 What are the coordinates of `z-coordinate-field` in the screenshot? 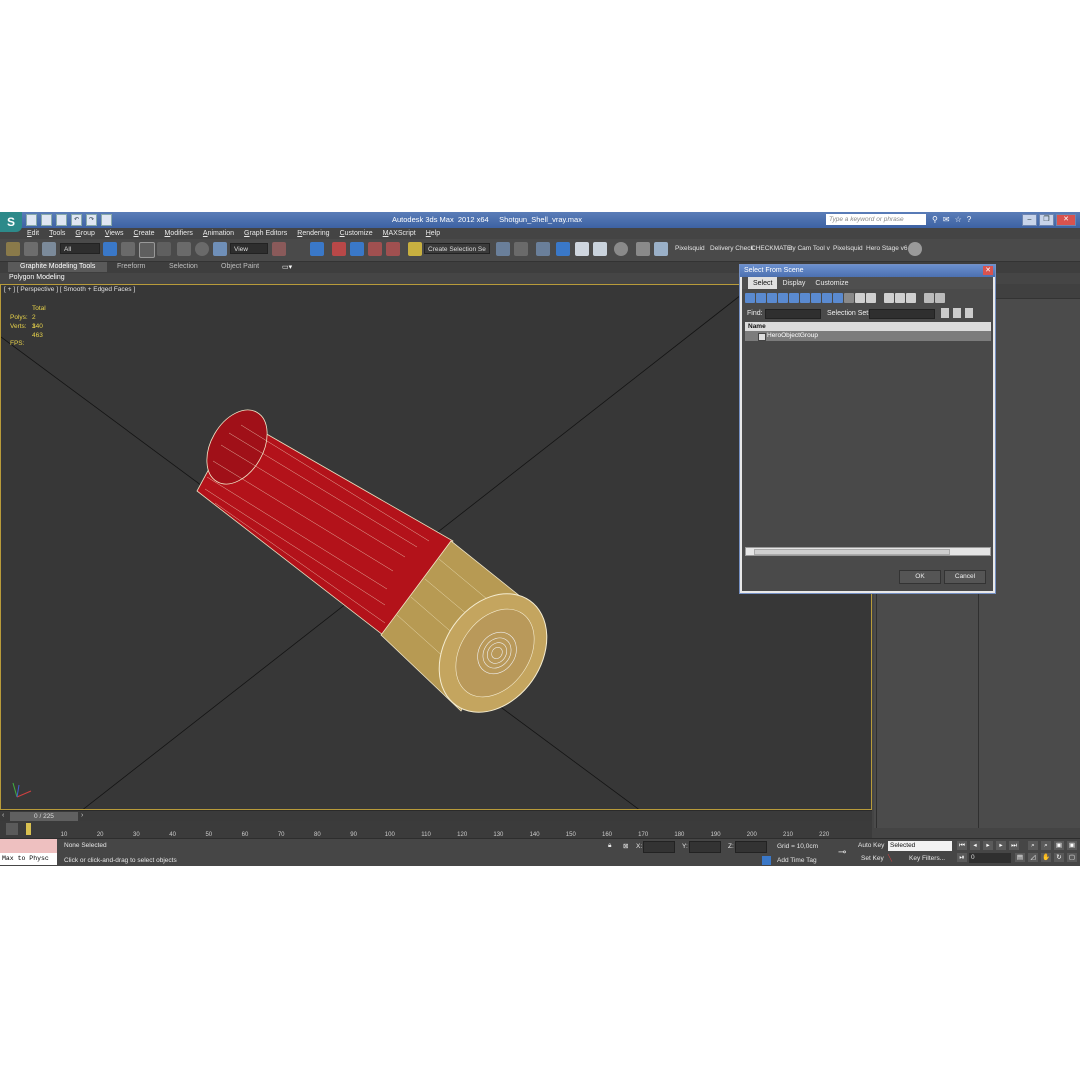 It's located at (751, 847).